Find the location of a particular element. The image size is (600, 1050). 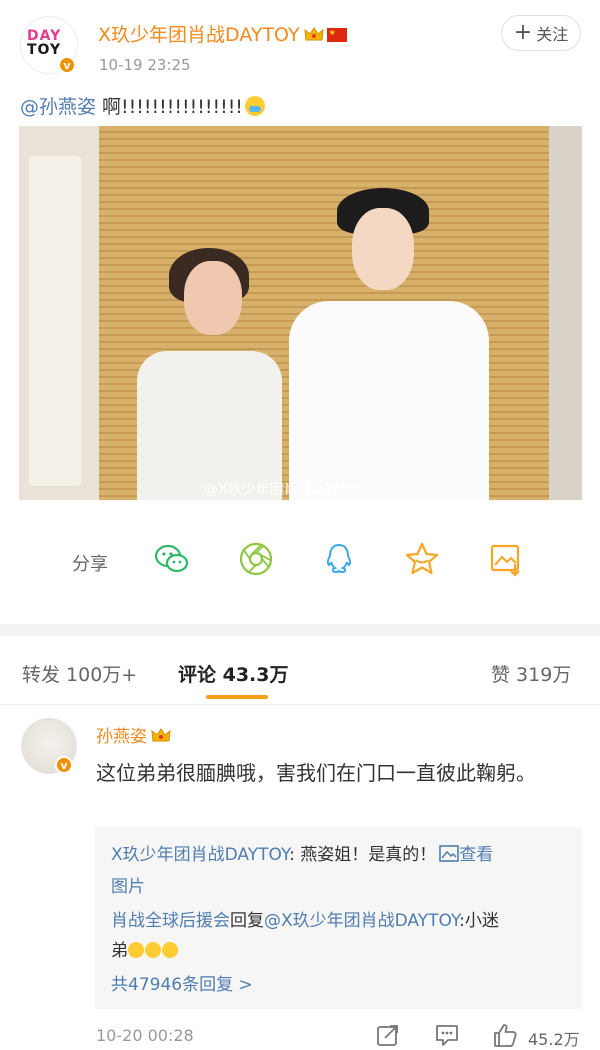

post-timestamp: 10-19 23:25 is located at coordinates (145, 65).